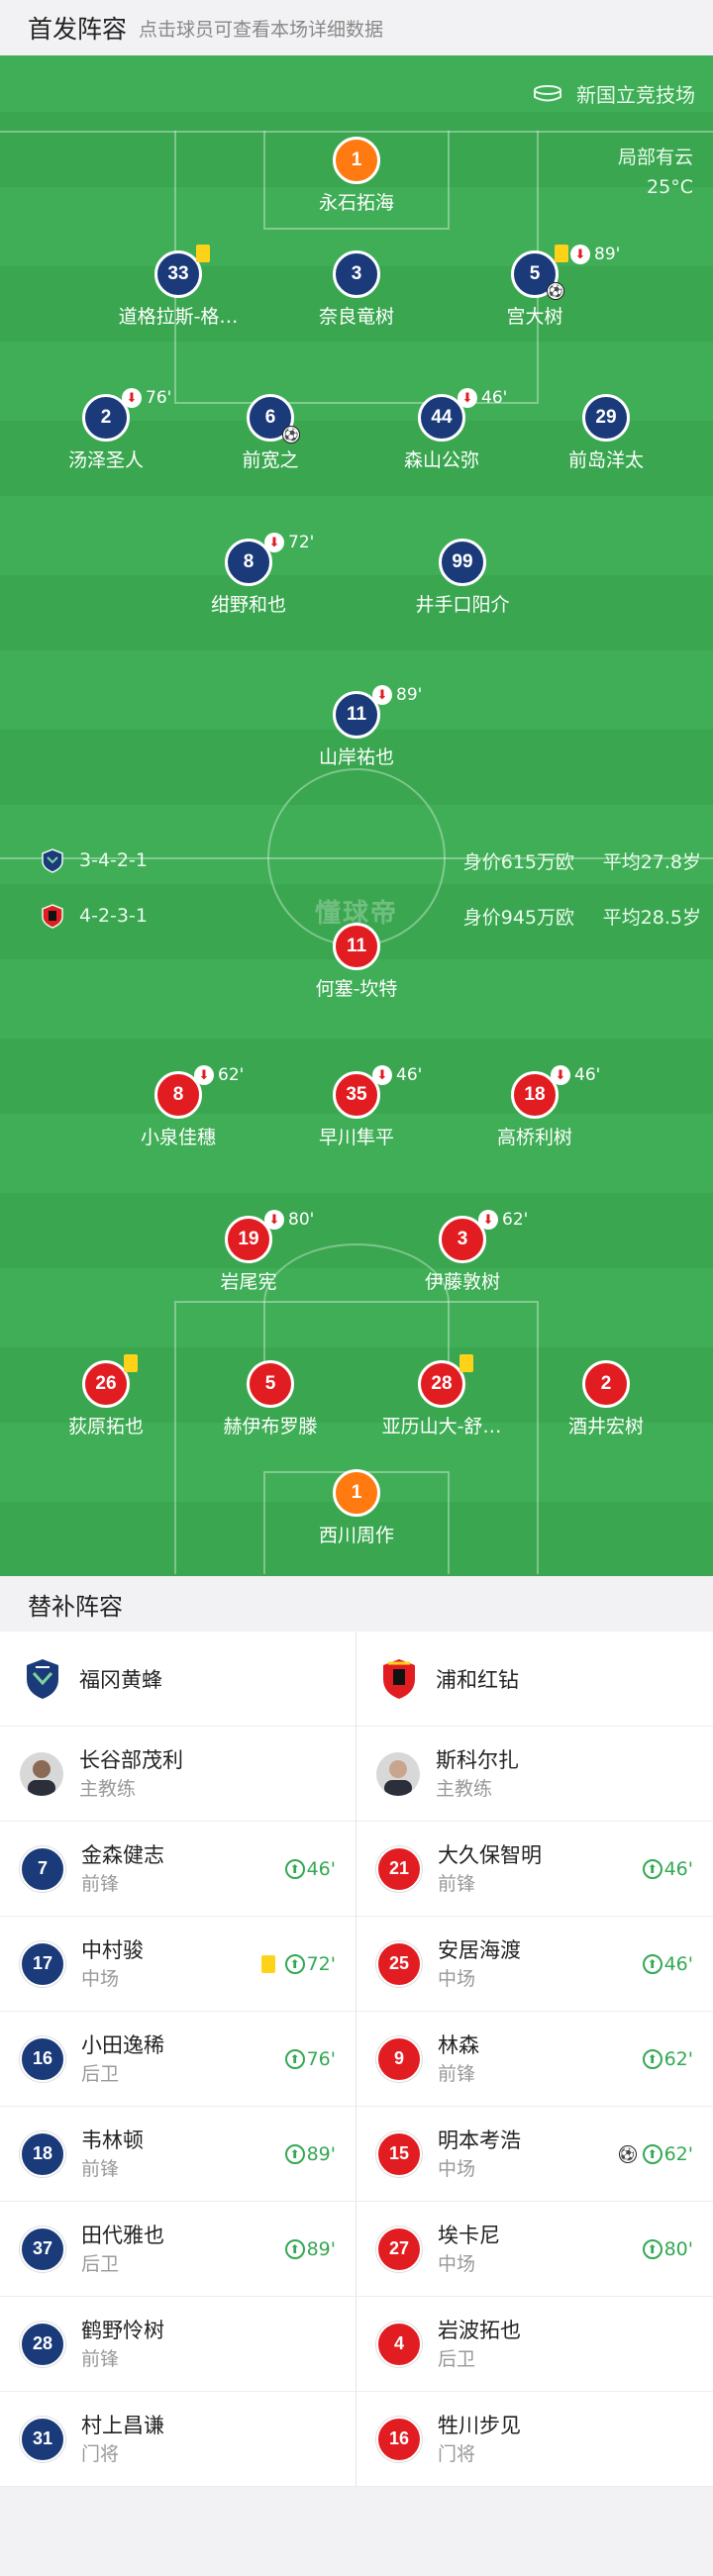 The height and width of the screenshot is (2576, 713). I want to click on player-home-6: 6 ⚽ 前宽之, so click(270, 433).